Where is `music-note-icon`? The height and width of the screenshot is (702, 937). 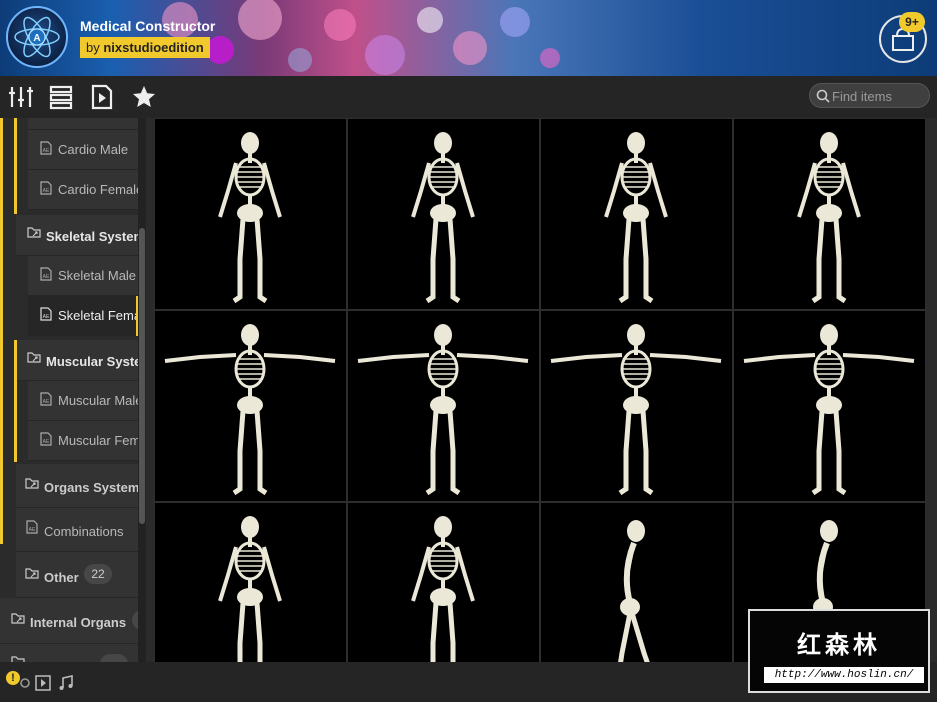 music-note-icon is located at coordinates (66, 683).